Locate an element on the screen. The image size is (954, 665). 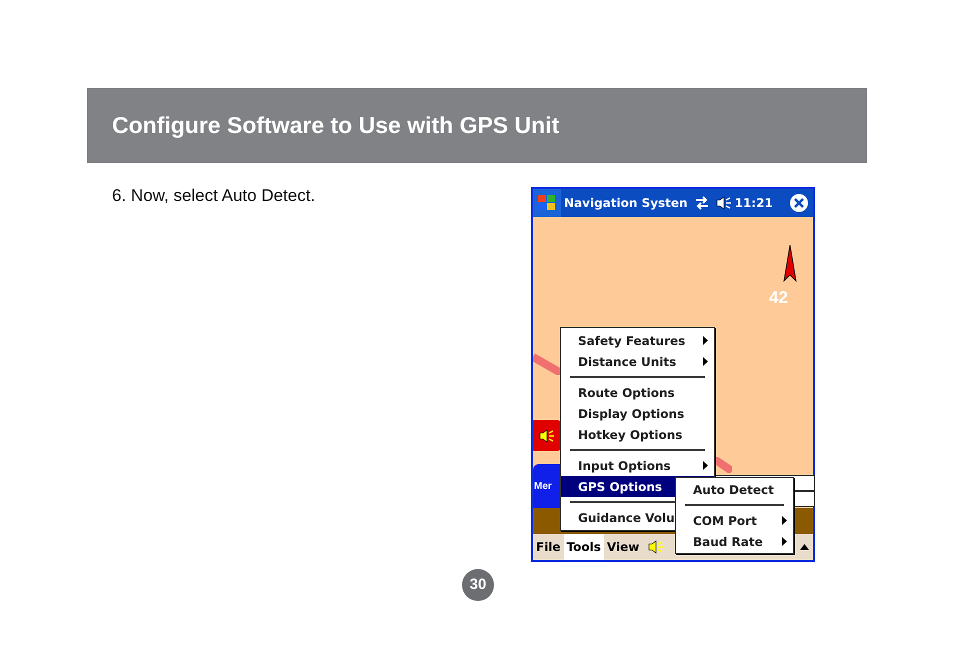
page-number: 30 is located at coordinates (478, 585).